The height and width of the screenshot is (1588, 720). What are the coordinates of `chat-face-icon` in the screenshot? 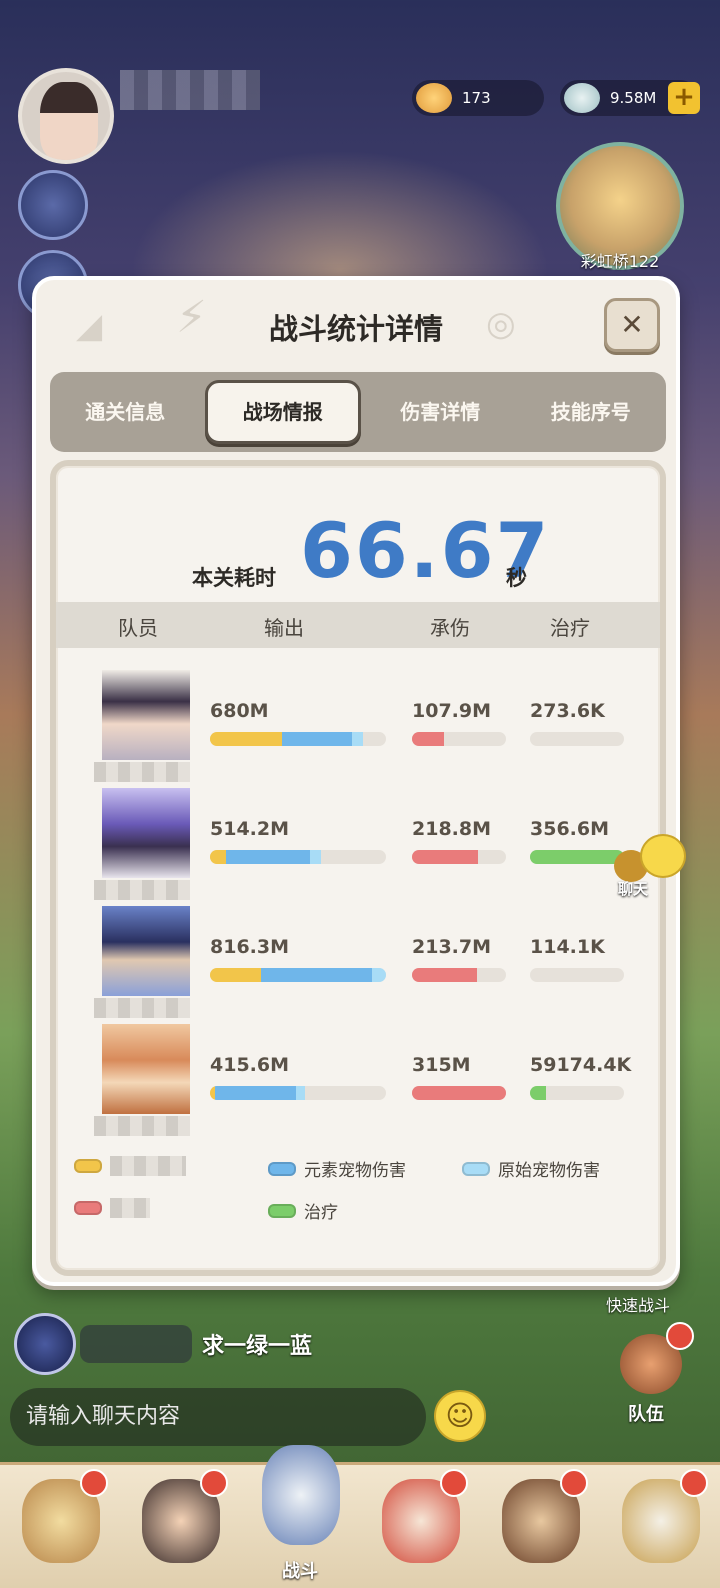 It's located at (663, 856).